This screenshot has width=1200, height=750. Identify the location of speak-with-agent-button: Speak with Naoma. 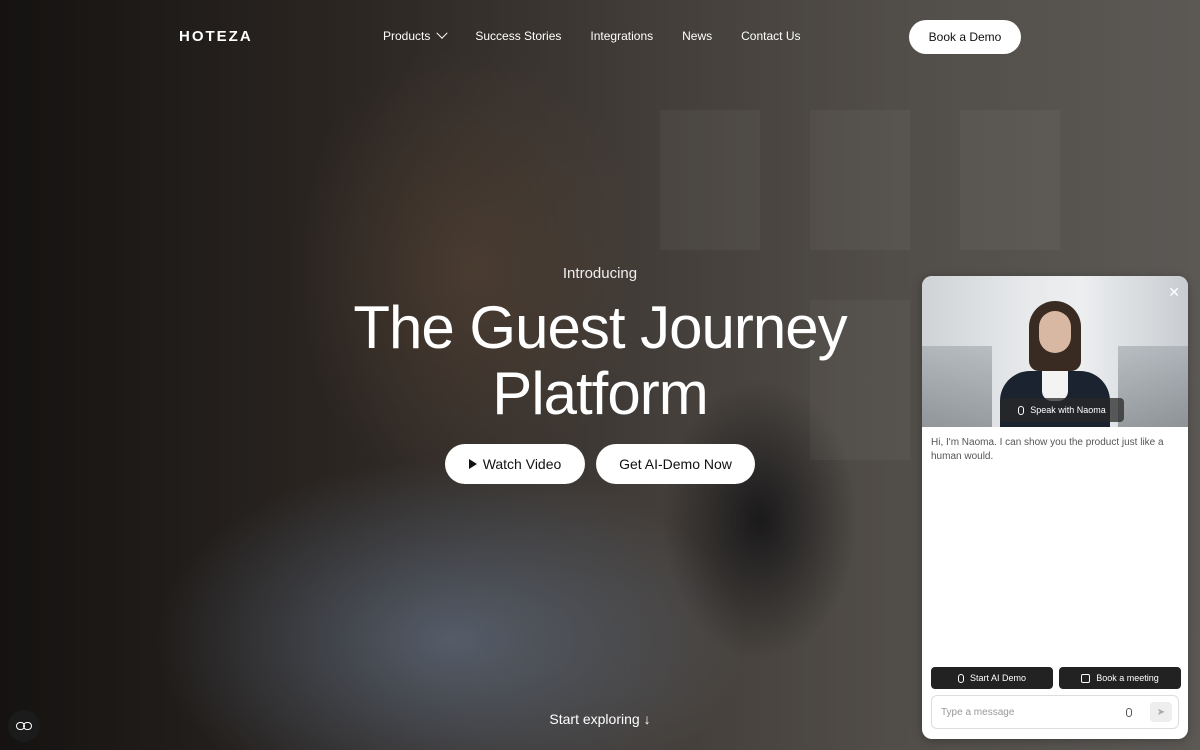
(1062, 410).